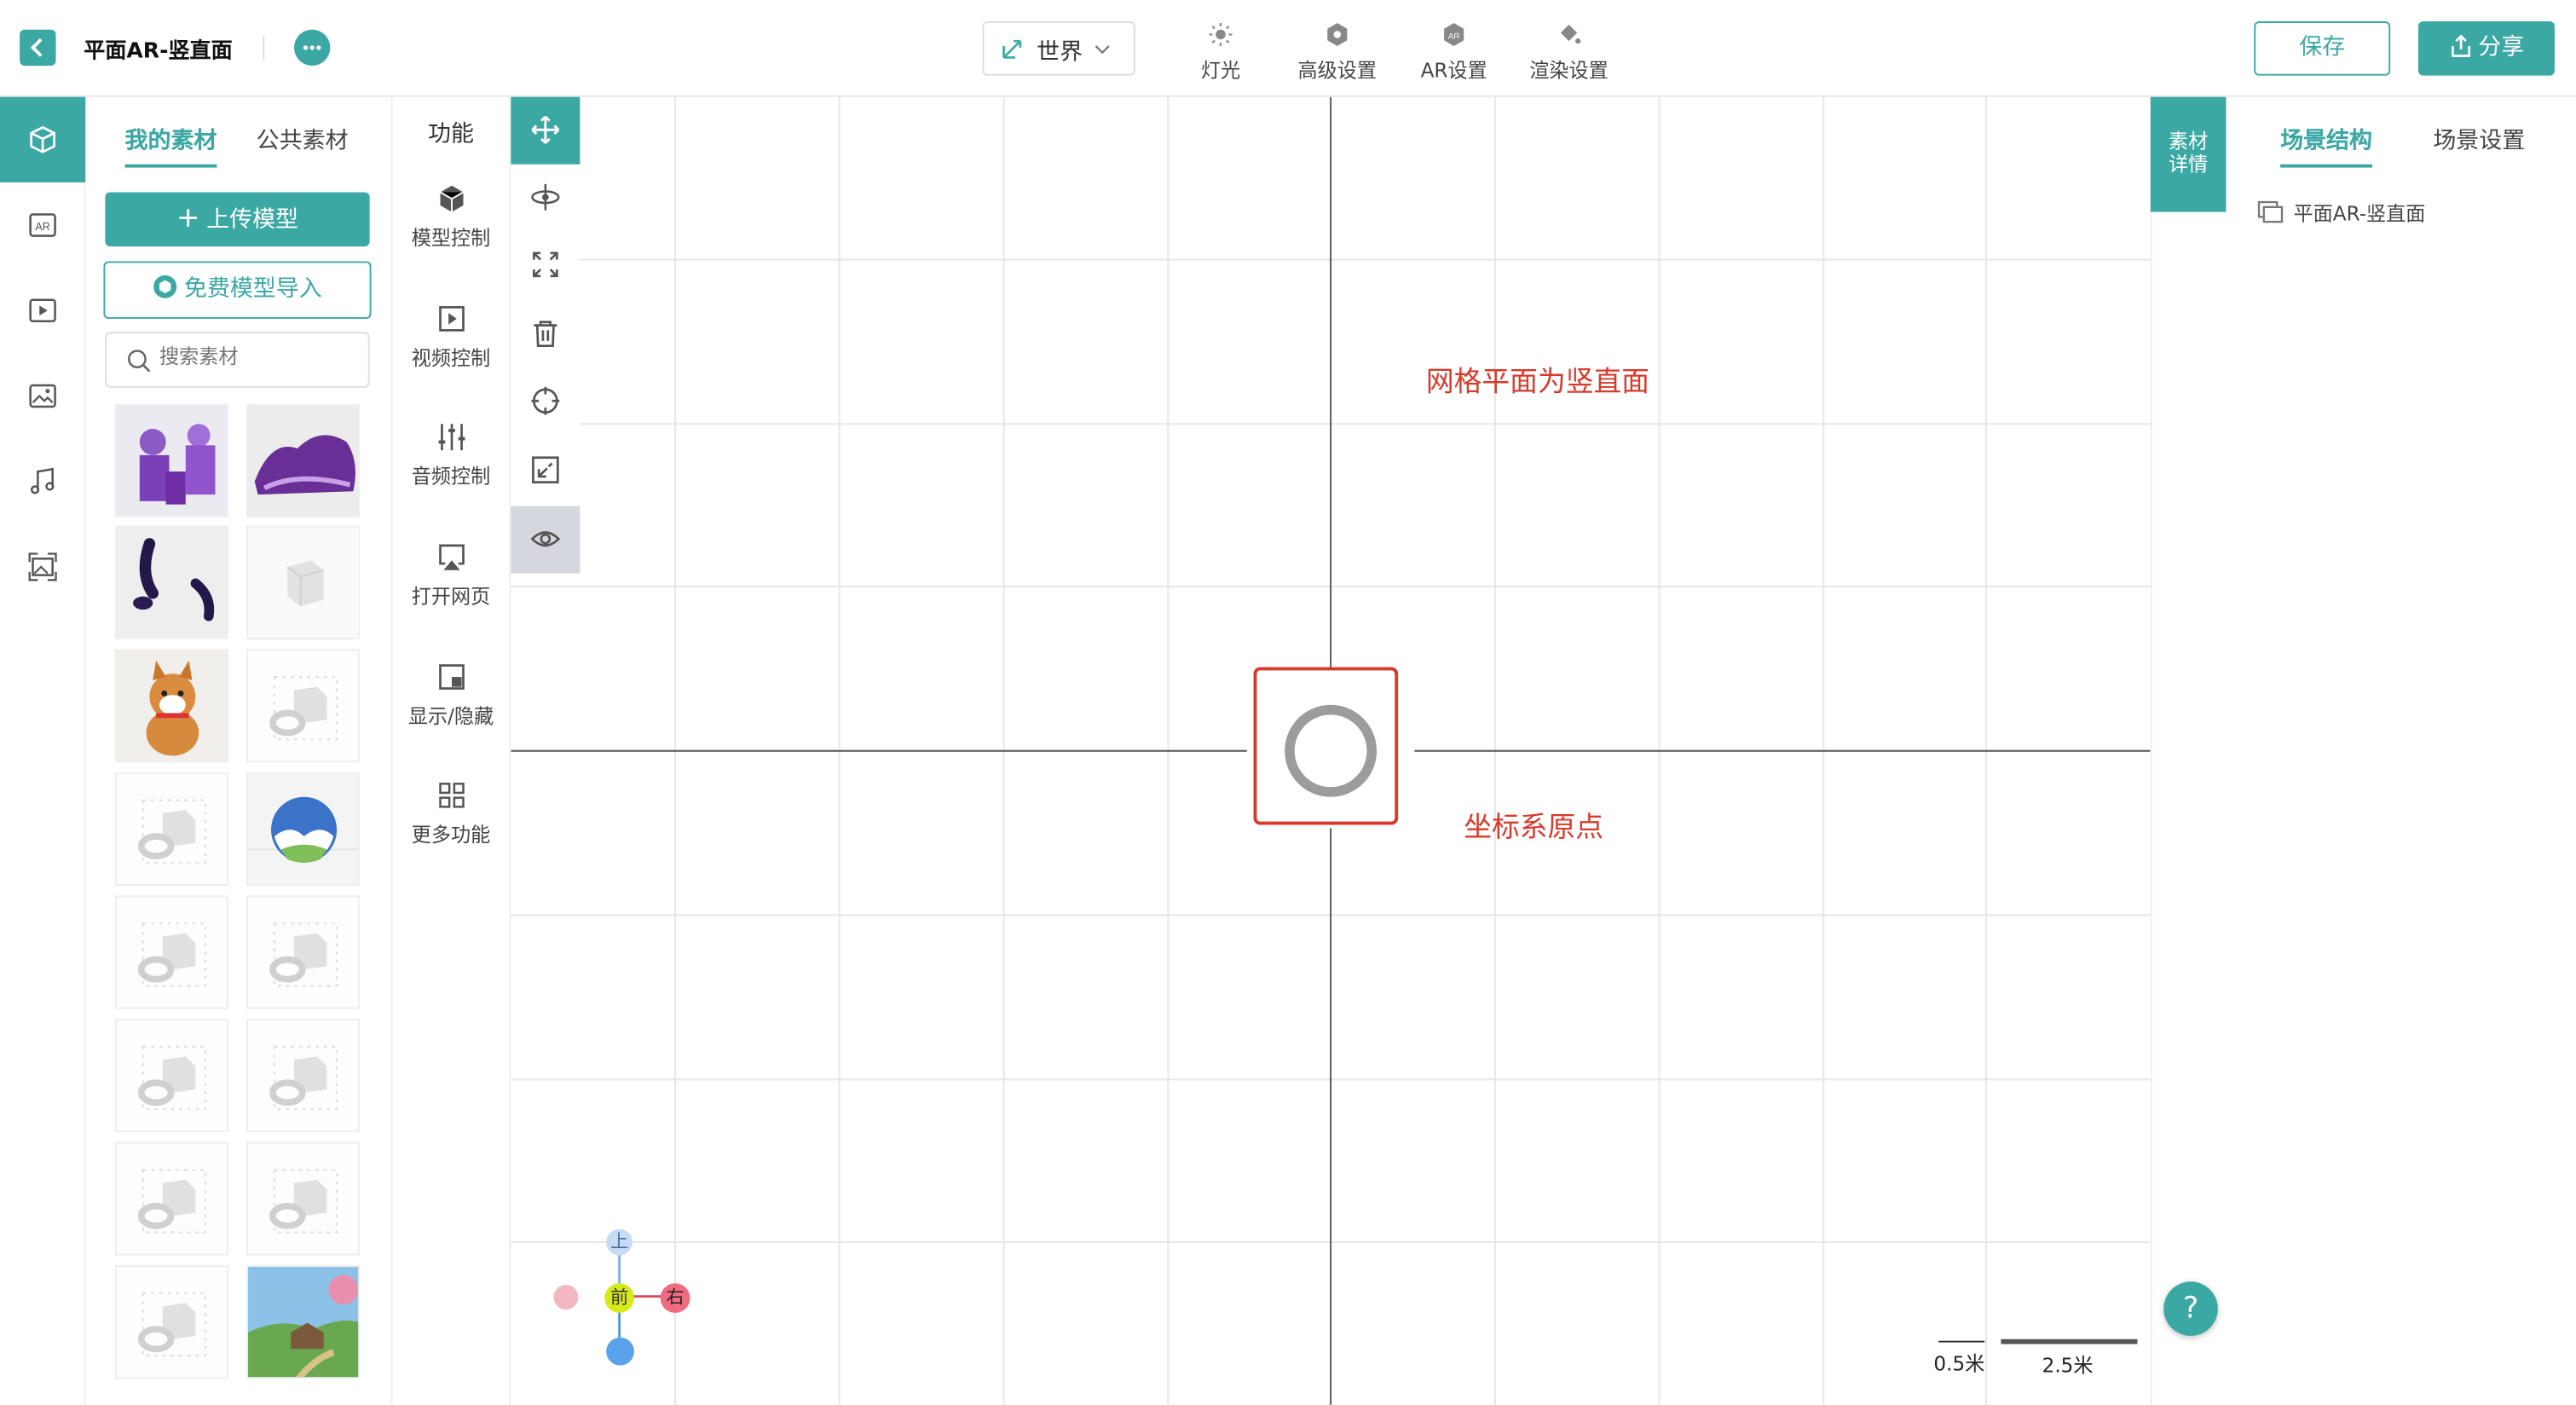  I want to click on svg-text: AR, so click(42, 227).